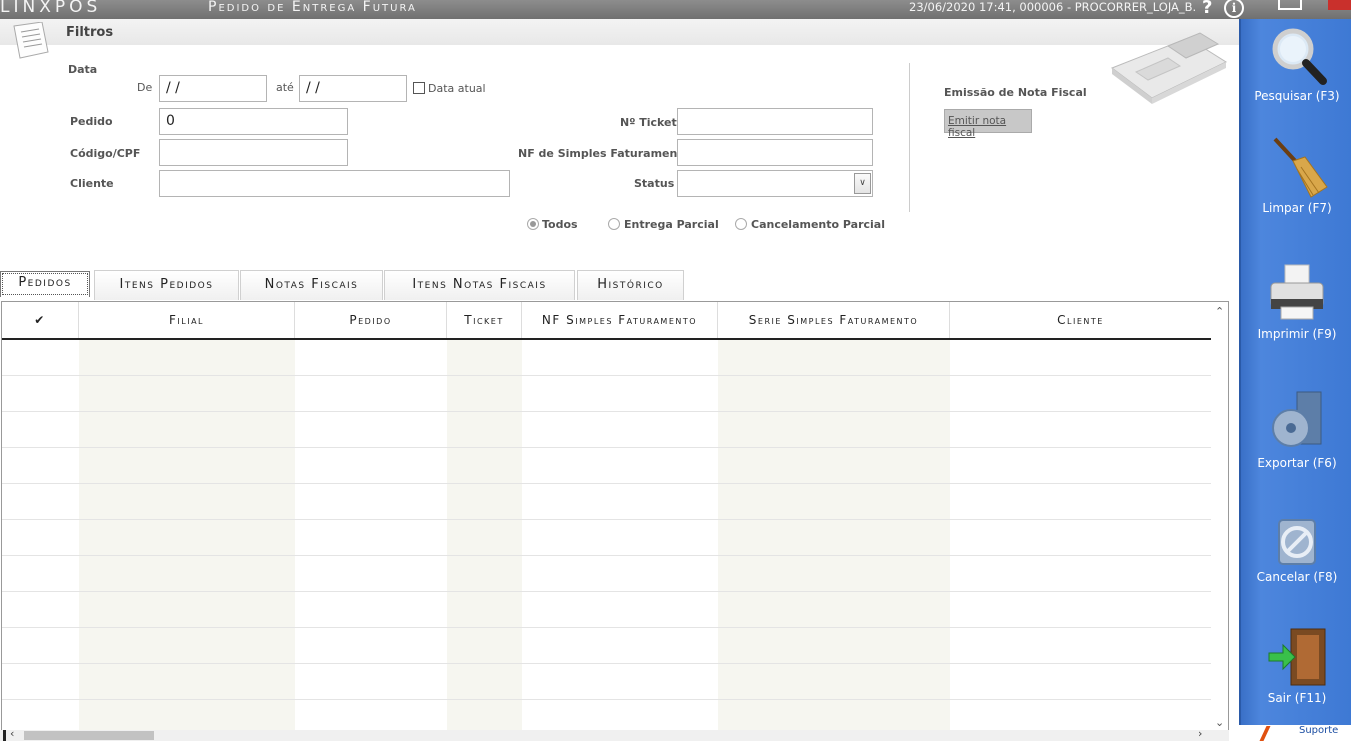 This screenshot has width=1351, height=741. I want to click on support-logo-icon, so click(1265, 733).